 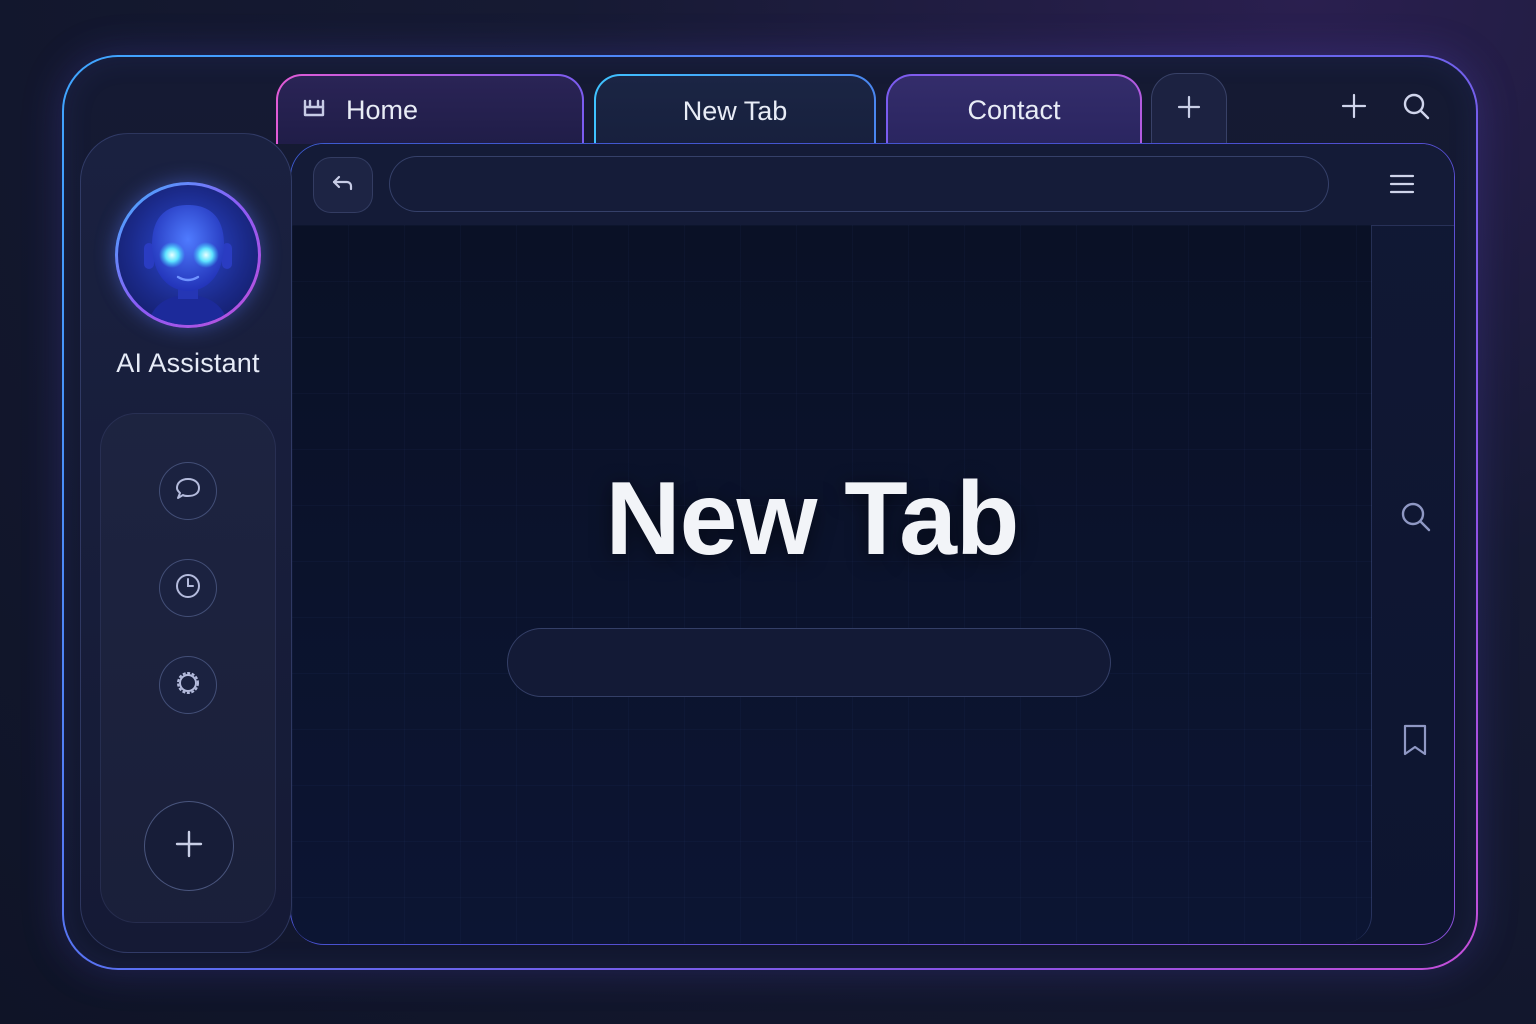 I want to click on page-title: New Tab, so click(x=812, y=519).